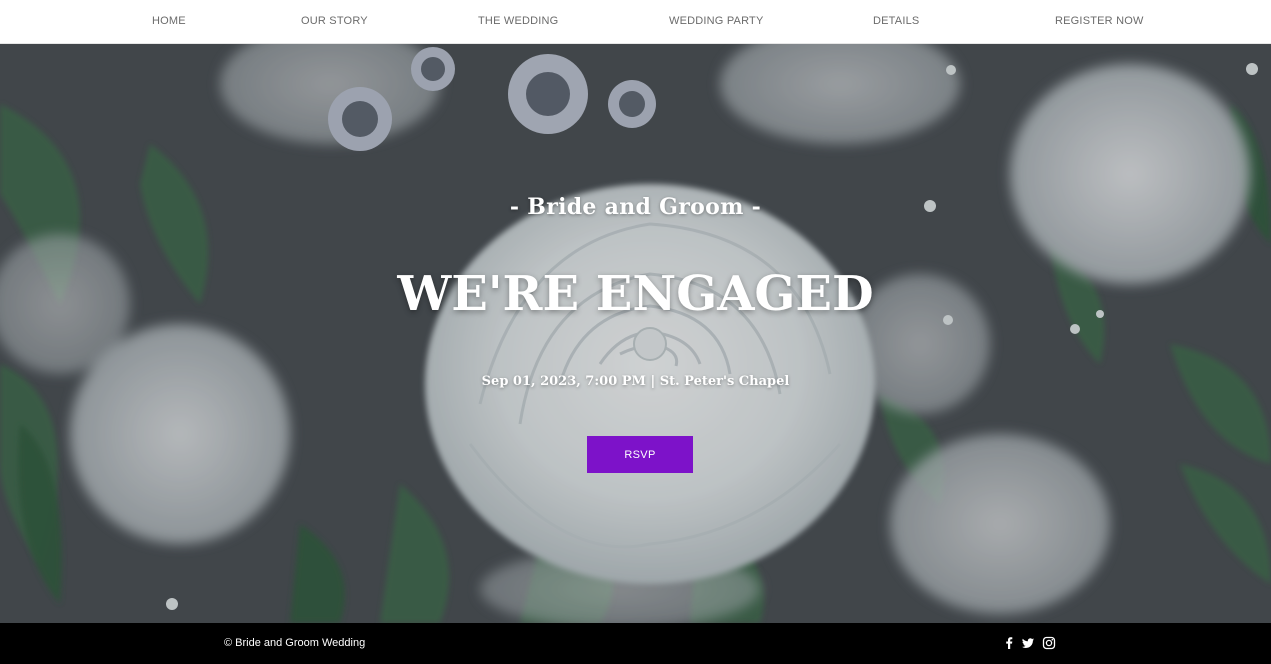  What do you see at coordinates (169, 21) in the screenshot?
I see `nav-home: HOME` at bounding box center [169, 21].